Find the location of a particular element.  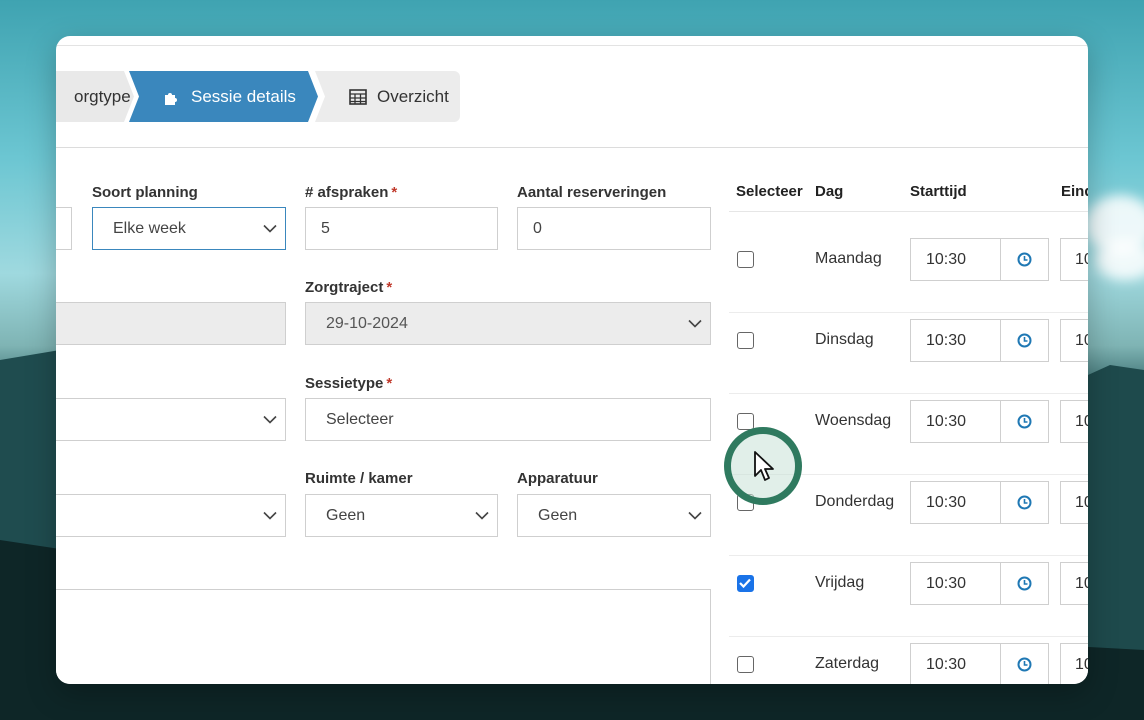

afspraken-label: # afspraken * is located at coordinates (351, 192).